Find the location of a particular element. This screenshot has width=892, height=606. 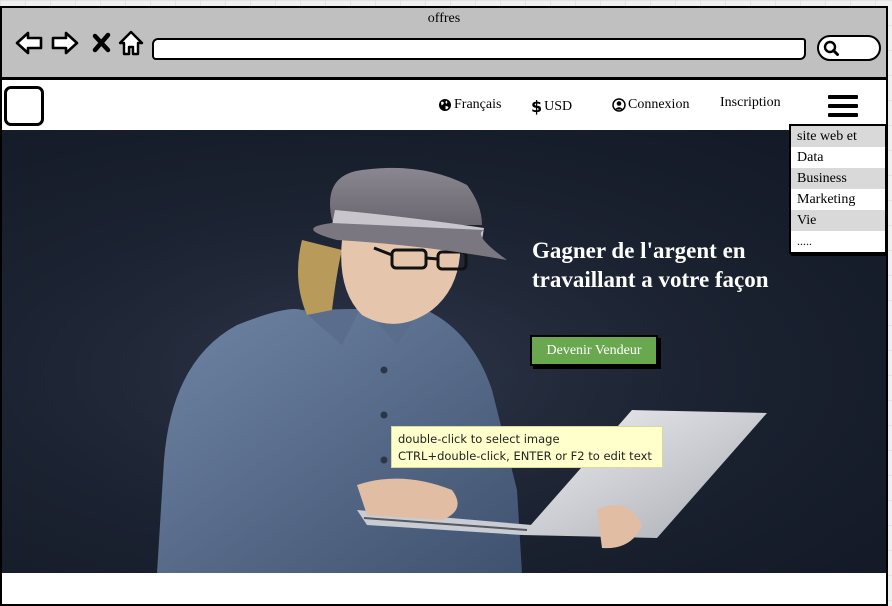

signup-link: Inscription is located at coordinates (750, 103).